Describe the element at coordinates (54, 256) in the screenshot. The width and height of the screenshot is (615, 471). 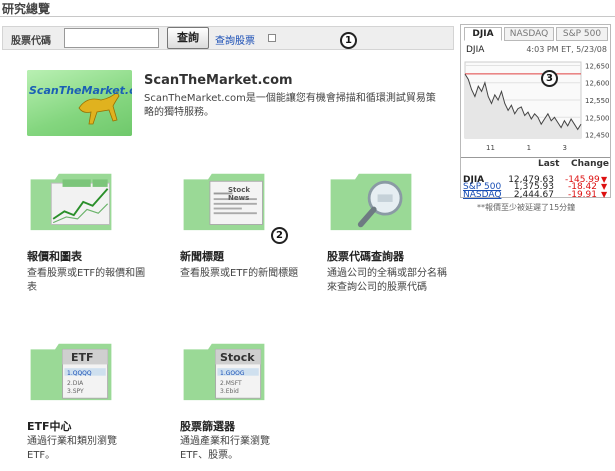
I see `tile-title: 報價和圖表` at that location.